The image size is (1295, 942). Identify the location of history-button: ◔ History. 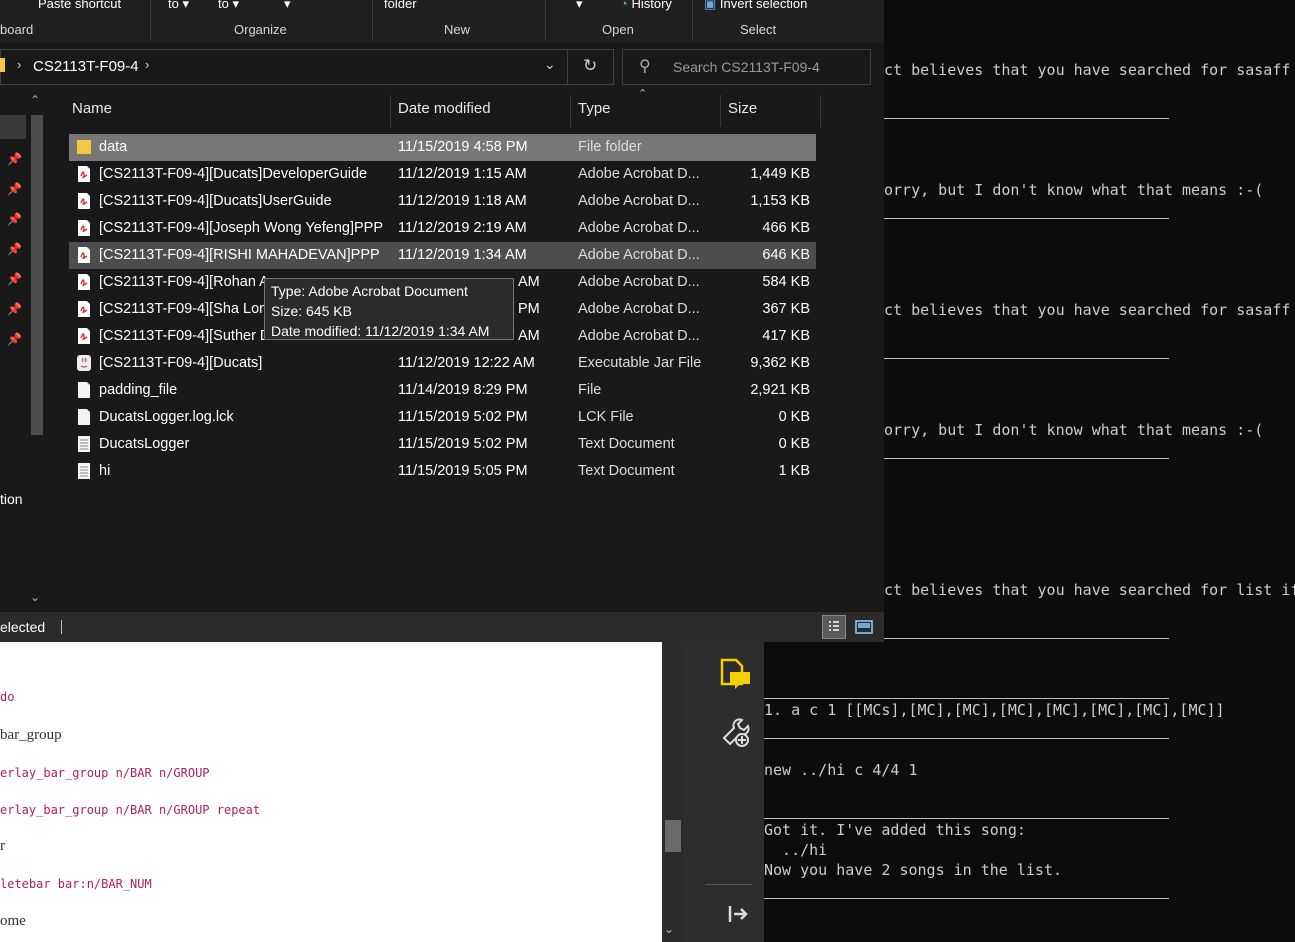
(646, 5).